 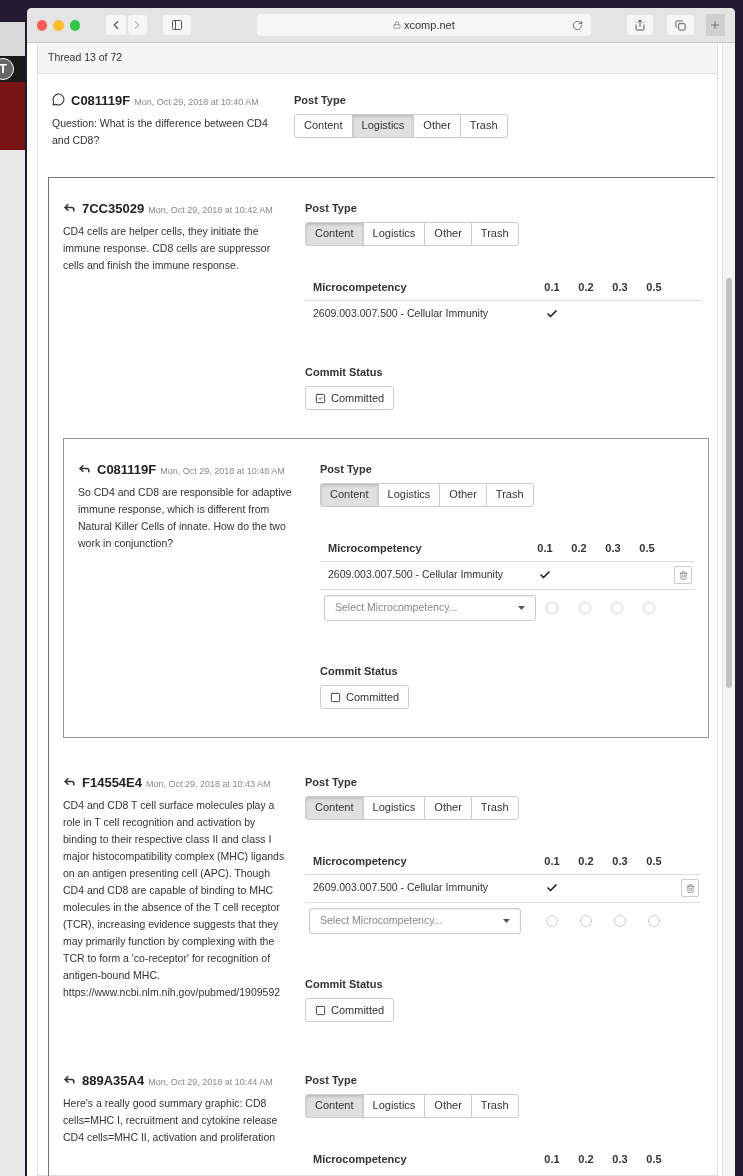 What do you see at coordinates (12, 116) in the screenshot?
I see `site-header-band` at bounding box center [12, 116].